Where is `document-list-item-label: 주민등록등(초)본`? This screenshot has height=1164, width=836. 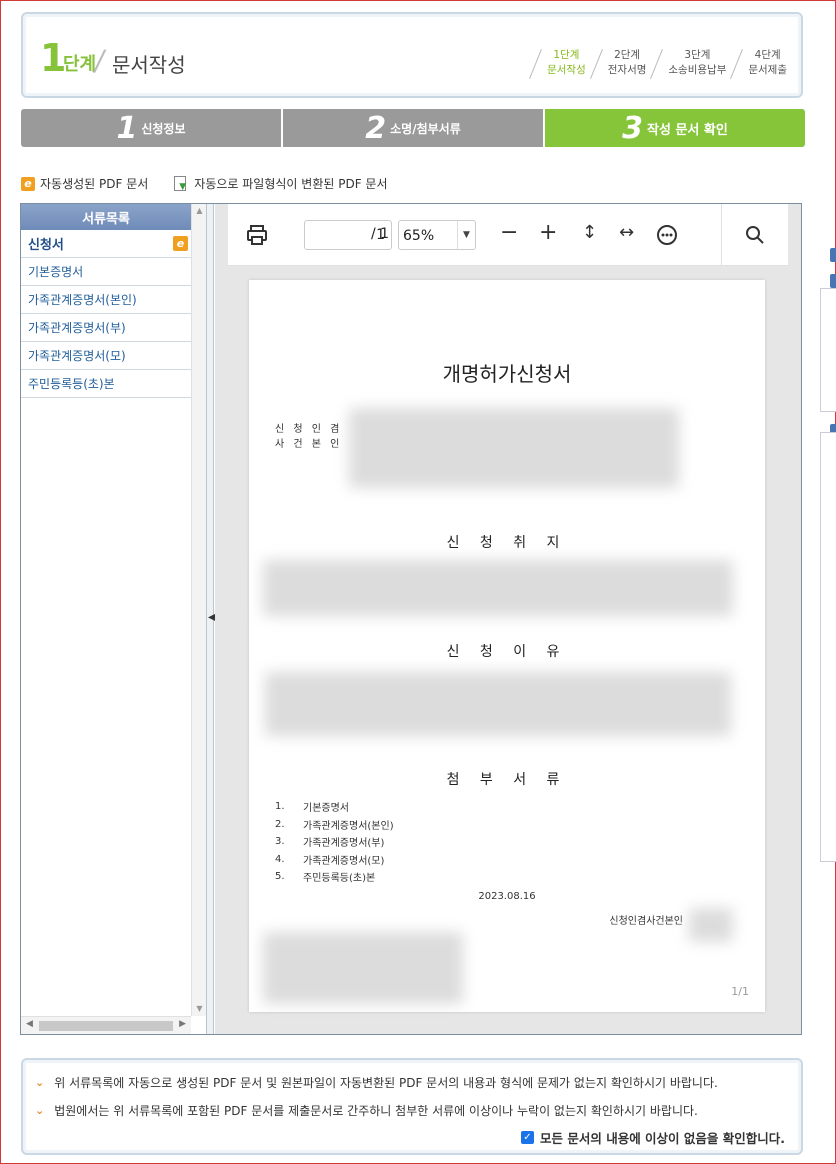
document-list-item-label: 주민등록등(초)본 is located at coordinates (71, 384).